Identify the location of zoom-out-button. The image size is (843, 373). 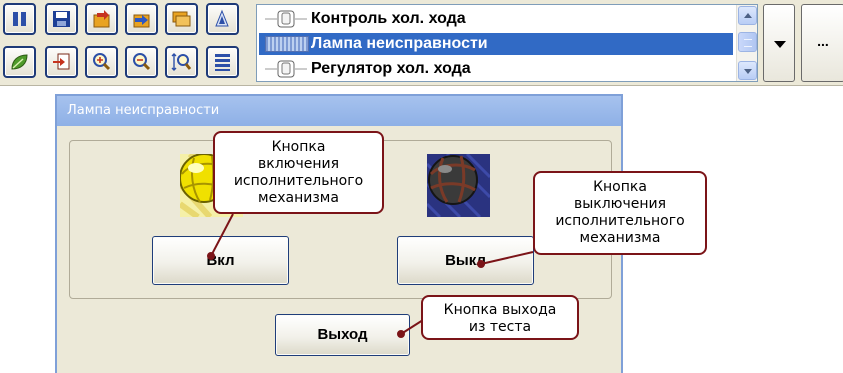
(141, 62).